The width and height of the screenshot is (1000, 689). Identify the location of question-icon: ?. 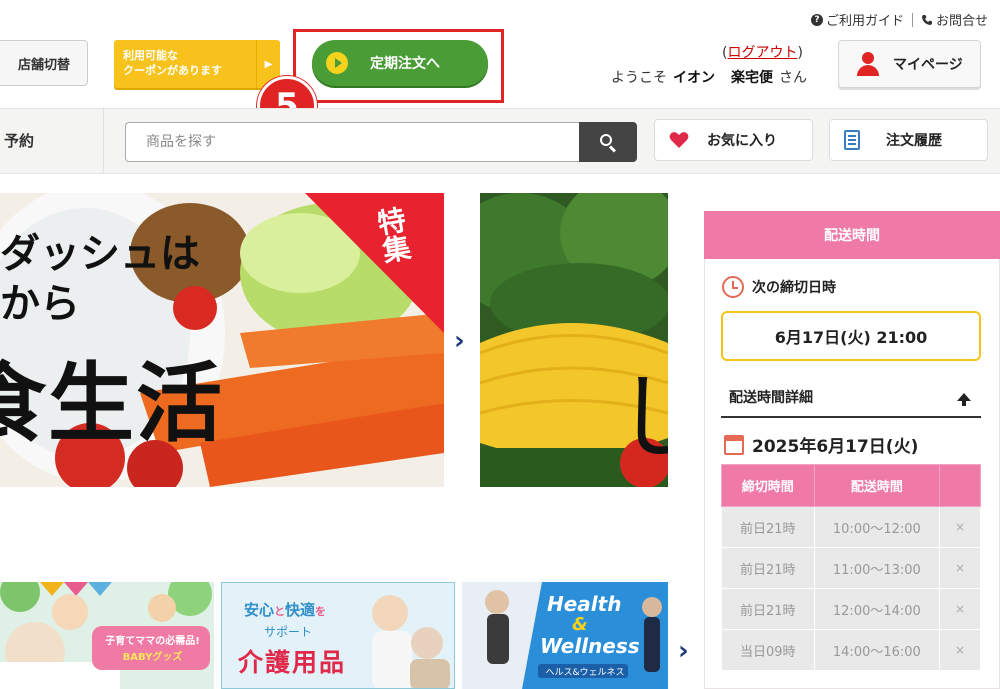
(816, 19).